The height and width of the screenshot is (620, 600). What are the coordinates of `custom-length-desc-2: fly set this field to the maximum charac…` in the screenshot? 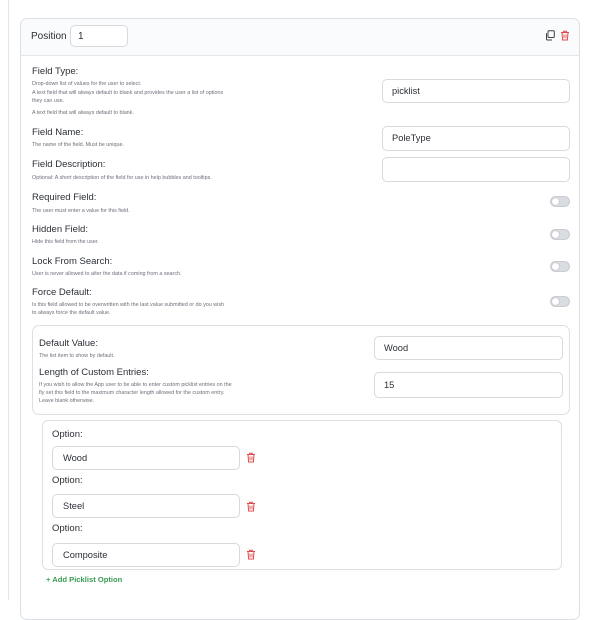 It's located at (132, 393).